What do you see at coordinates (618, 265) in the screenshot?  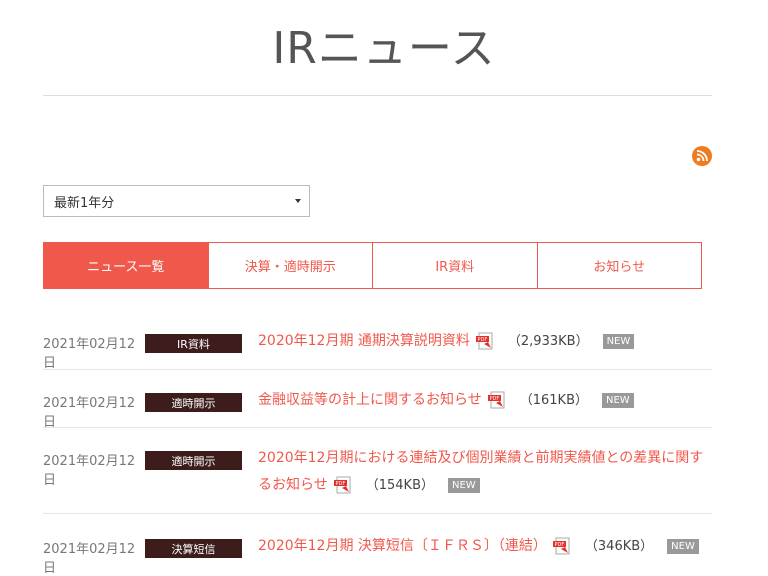 I see `tab-notices: お知らせ` at bounding box center [618, 265].